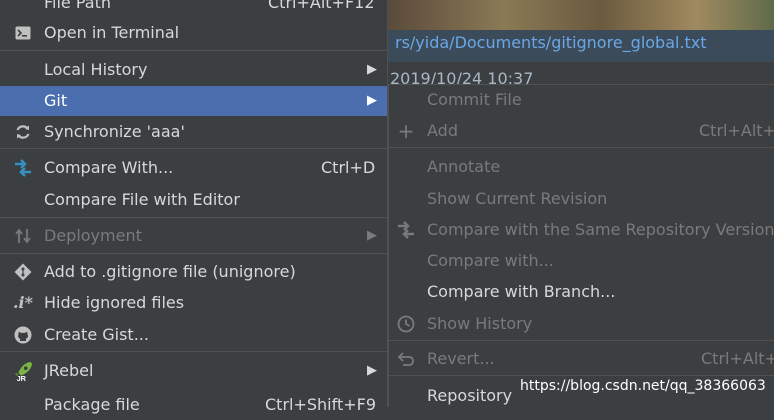 The image size is (774, 420). I want to click on svg-text: JR, so click(22, 378).